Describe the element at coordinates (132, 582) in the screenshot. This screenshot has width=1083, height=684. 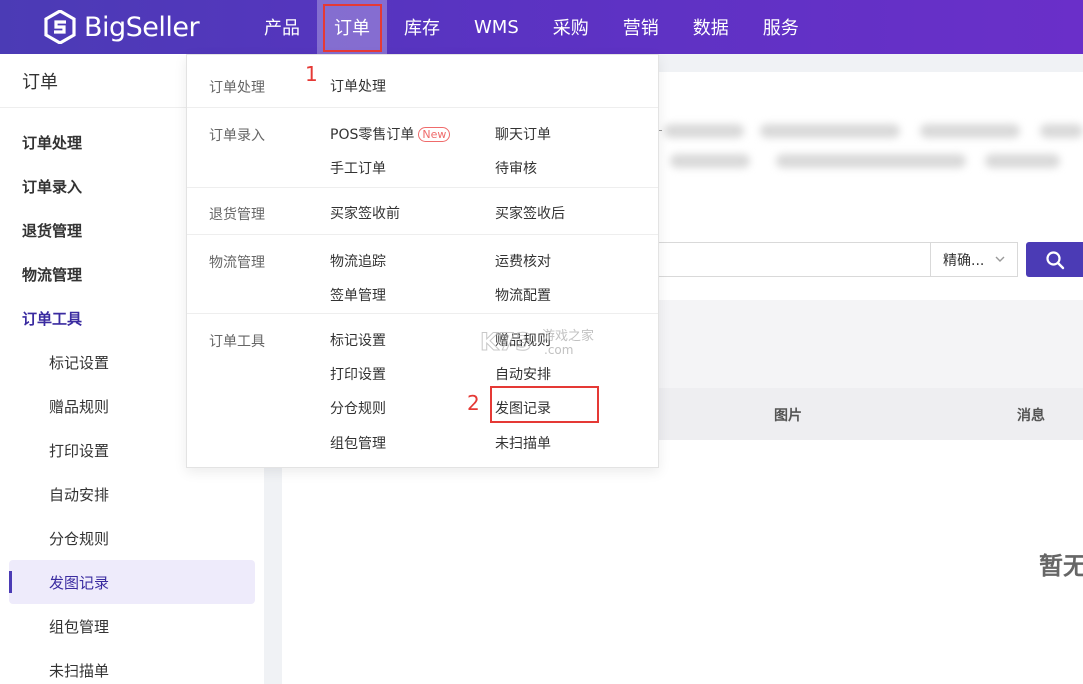
I see `sidebar-item-image-records: 发图记录` at that location.